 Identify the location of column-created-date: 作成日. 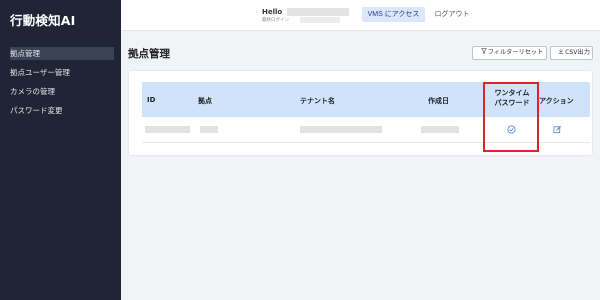
(438, 101).